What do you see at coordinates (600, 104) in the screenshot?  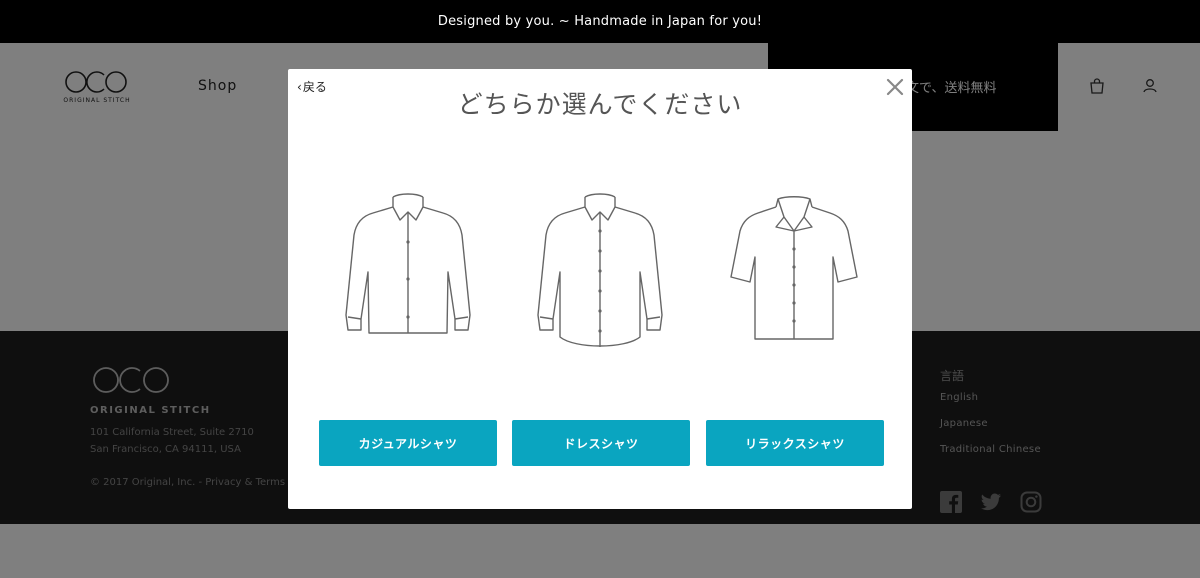 I see `modal-title: どちらか選んでください` at bounding box center [600, 104].